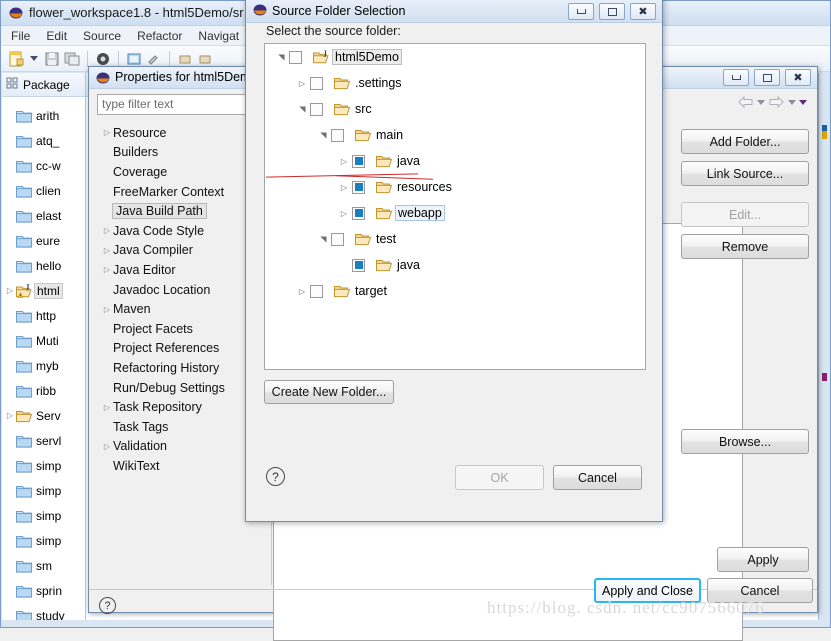 The image size is (831, 641). Describe the element at coordinates (102, 36) in the screenshot. I see `menu-item-source: Source` at that location.